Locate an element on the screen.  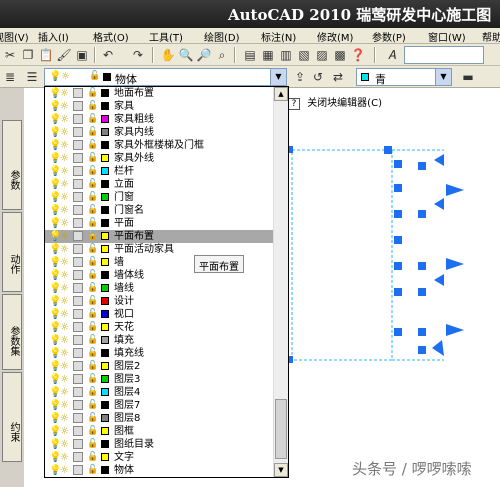
scroll-up-icon: ▲ is located at coordinates (281, 94).